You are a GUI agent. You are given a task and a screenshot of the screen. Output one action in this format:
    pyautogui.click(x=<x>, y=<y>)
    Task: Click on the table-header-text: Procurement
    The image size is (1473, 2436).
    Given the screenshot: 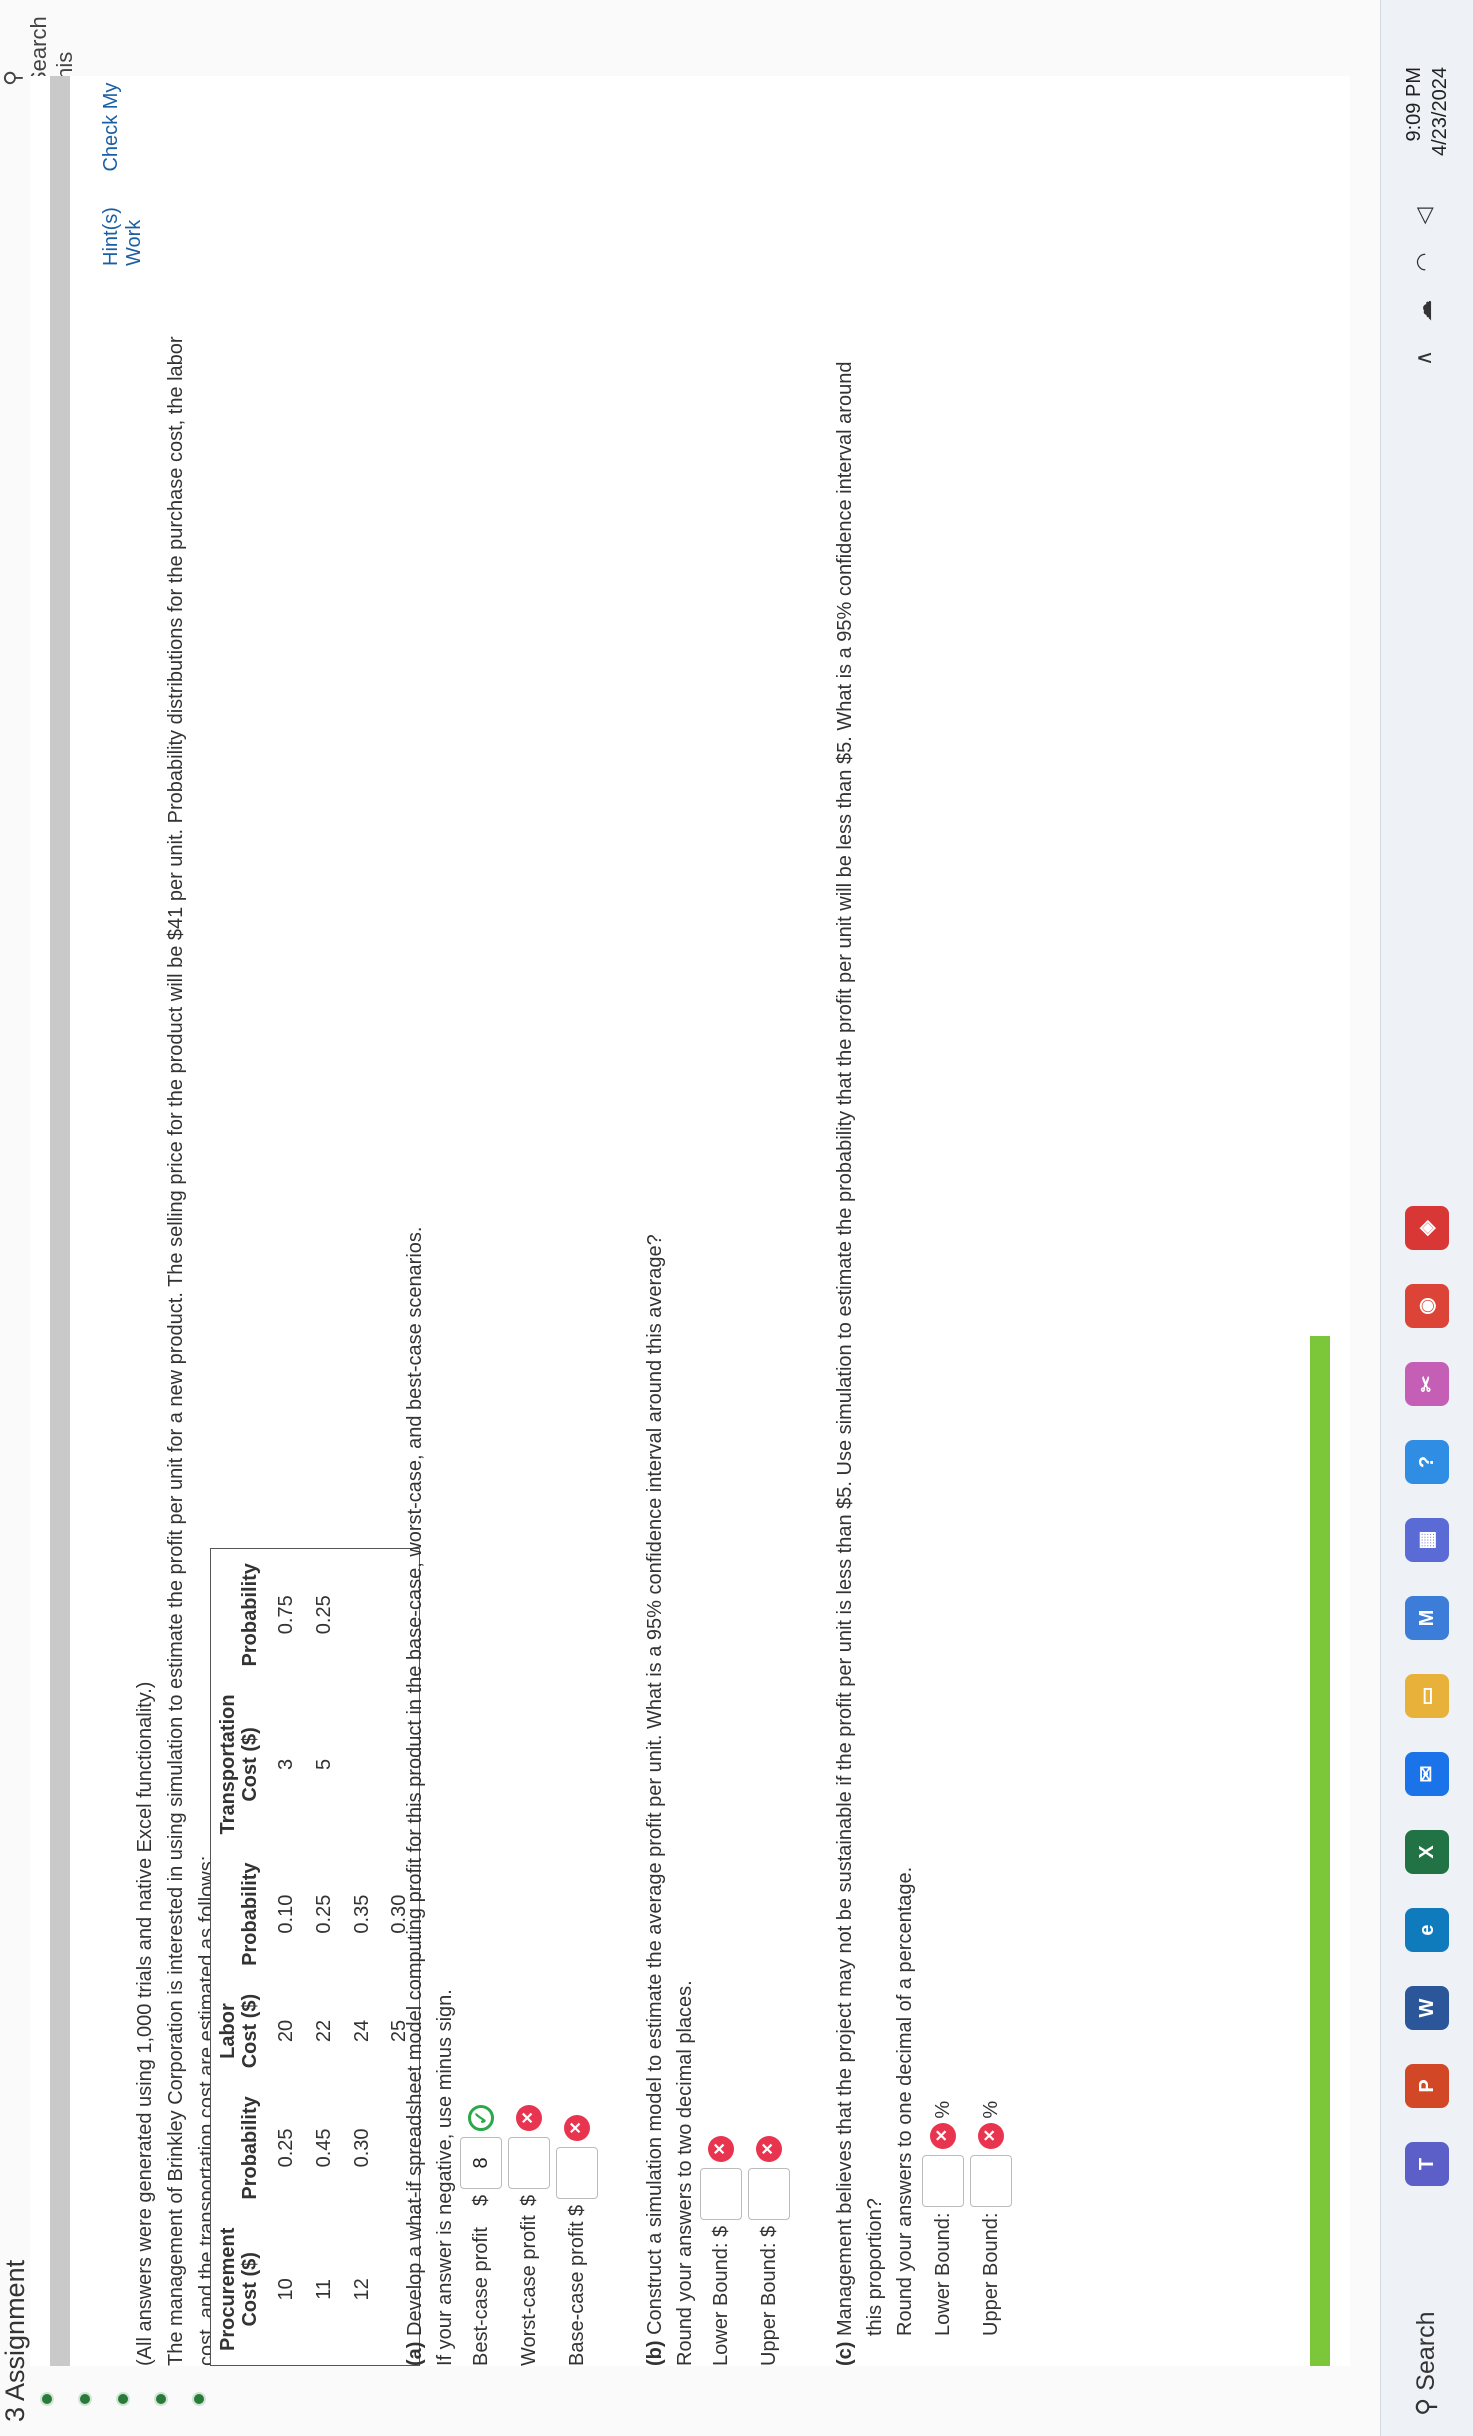 What is the action you would take?
    pyautogui.click(x=228, y=2289)
    